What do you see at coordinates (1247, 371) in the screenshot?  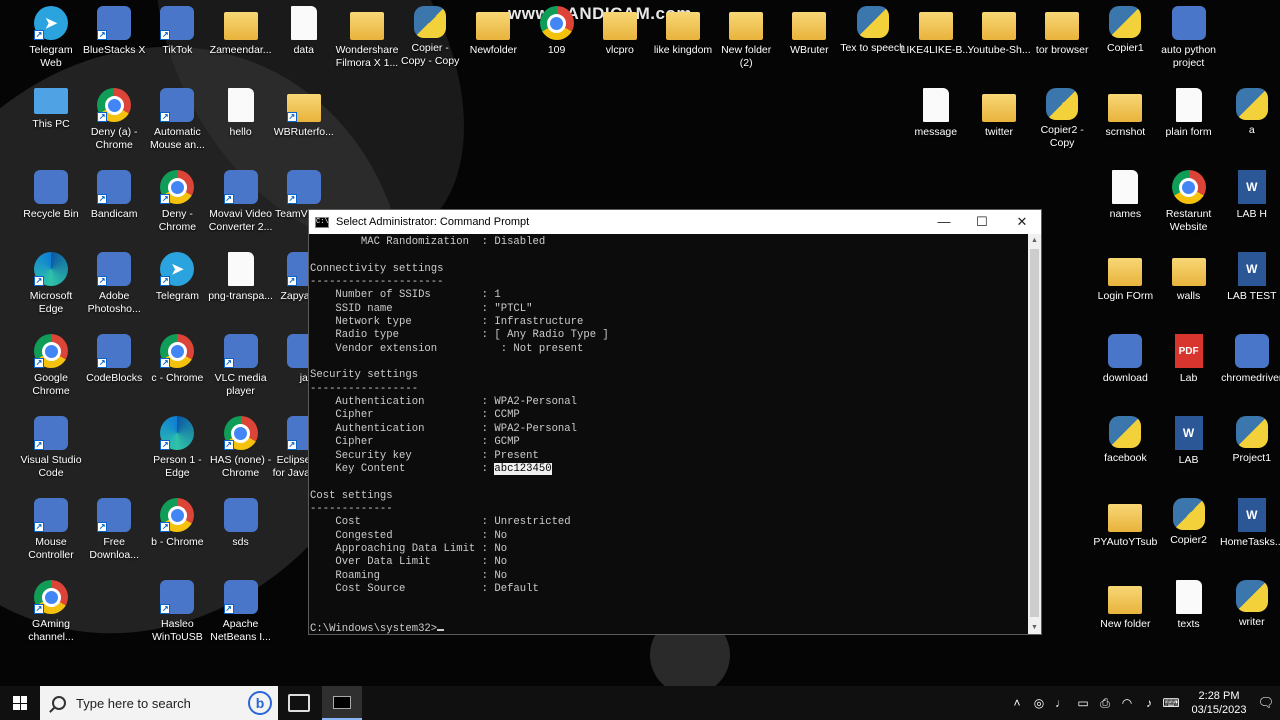 I see `desktop-icon: chromedriver` at bounding box center [1247, 371].